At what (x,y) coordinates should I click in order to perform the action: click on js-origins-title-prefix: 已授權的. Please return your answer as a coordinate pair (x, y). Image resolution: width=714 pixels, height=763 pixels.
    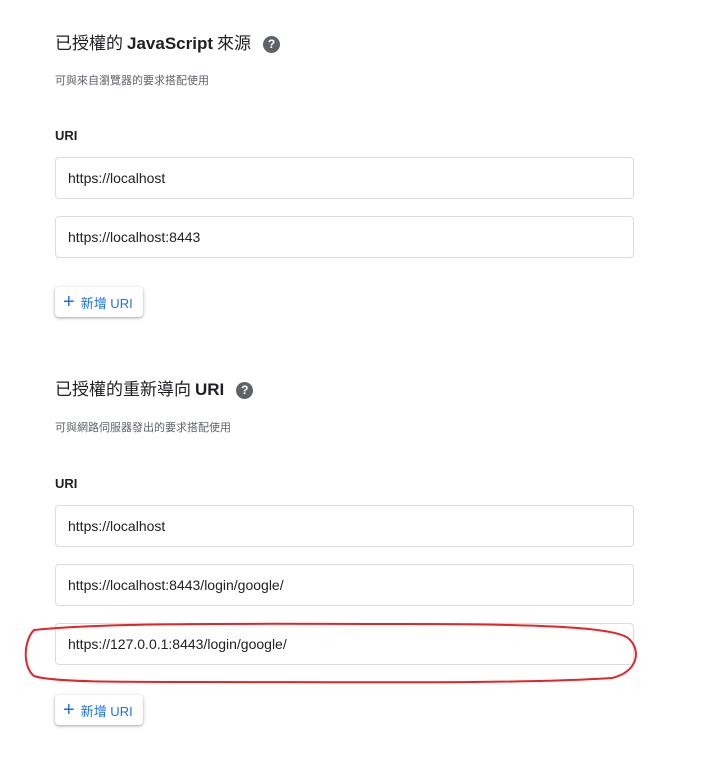
    Looking at the image, I should click on (89, 43).